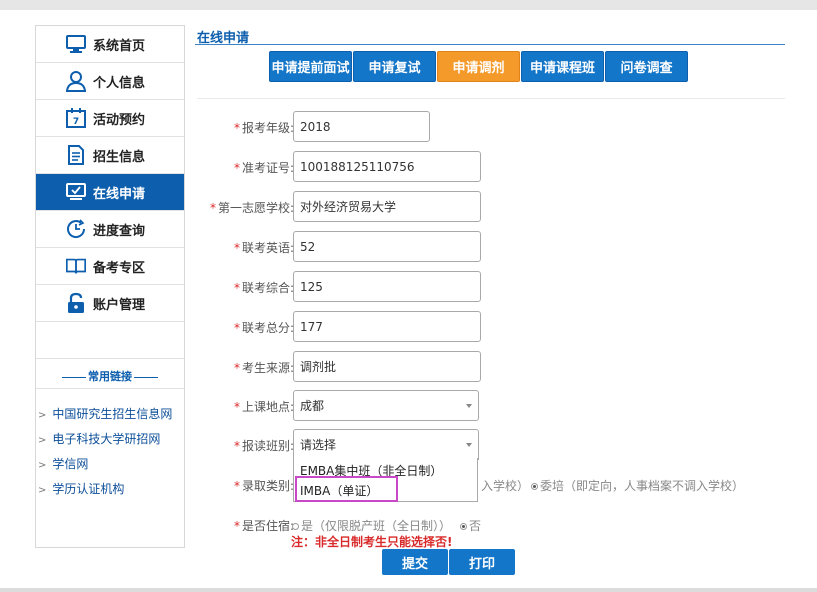 The image size is (817, 592). Describe the element at coordinates (264, 368) in the screenshot. I see `label-source: * 考生来源:` at that location.